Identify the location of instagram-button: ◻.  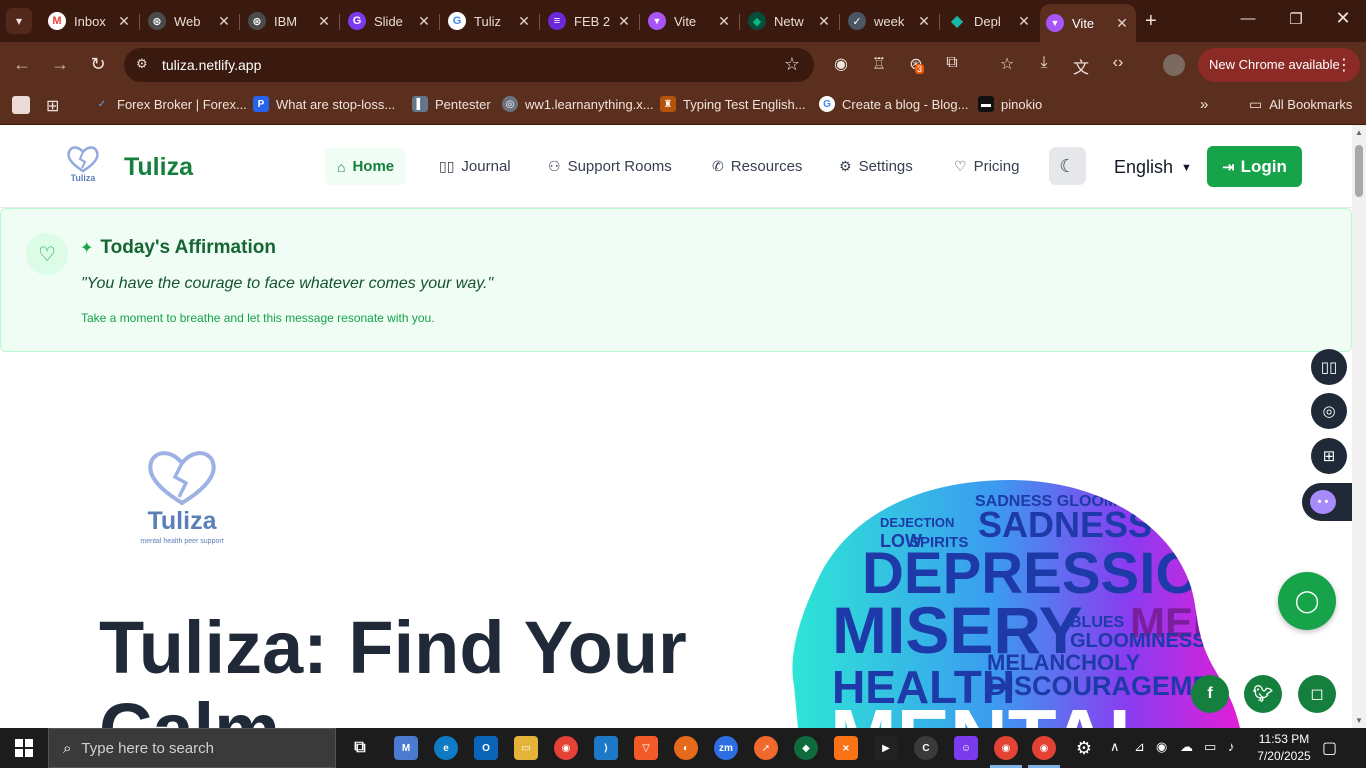
(1317, 694).